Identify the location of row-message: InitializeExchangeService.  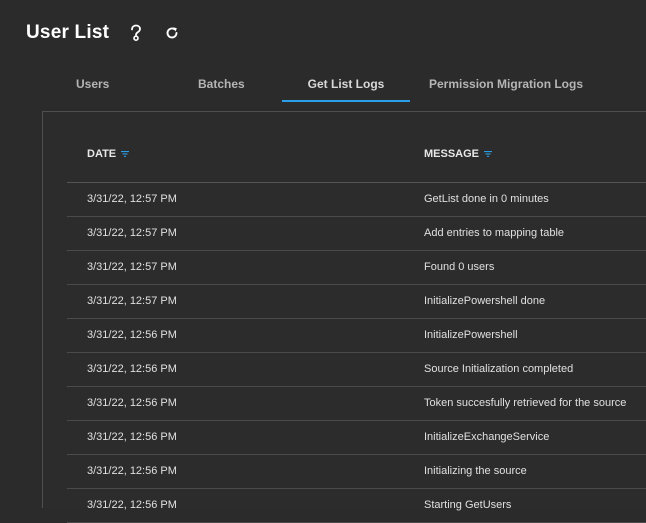
(487, 437).